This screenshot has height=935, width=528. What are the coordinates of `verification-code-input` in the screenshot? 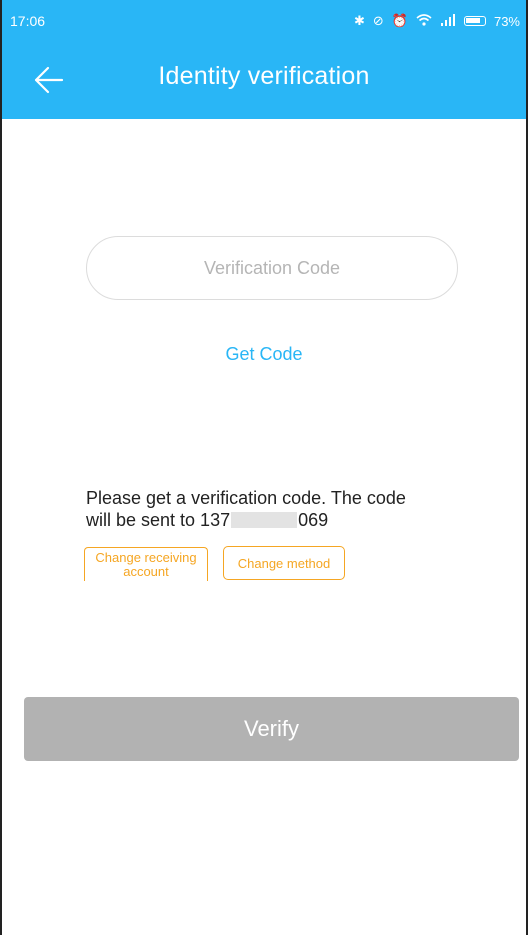 It's located at (272, 268).